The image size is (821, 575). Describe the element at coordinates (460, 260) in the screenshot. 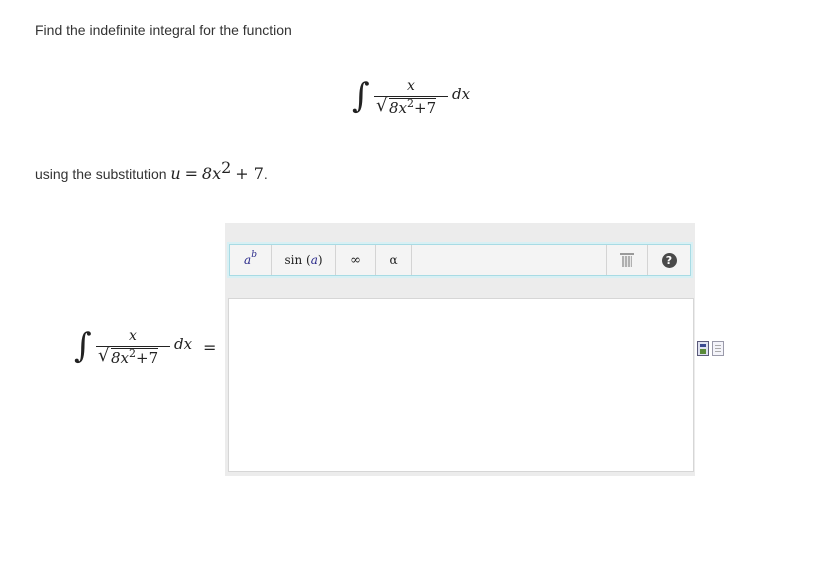

I see `editor-toolbar: ab sin (a) ∞ α ?` at that location.